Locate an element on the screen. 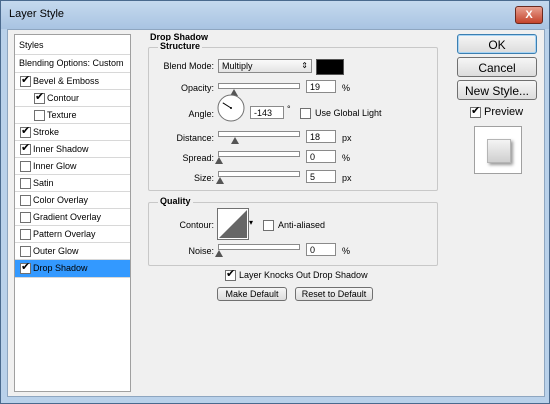  global-light-checkbox is located at coordinates (305, 113).